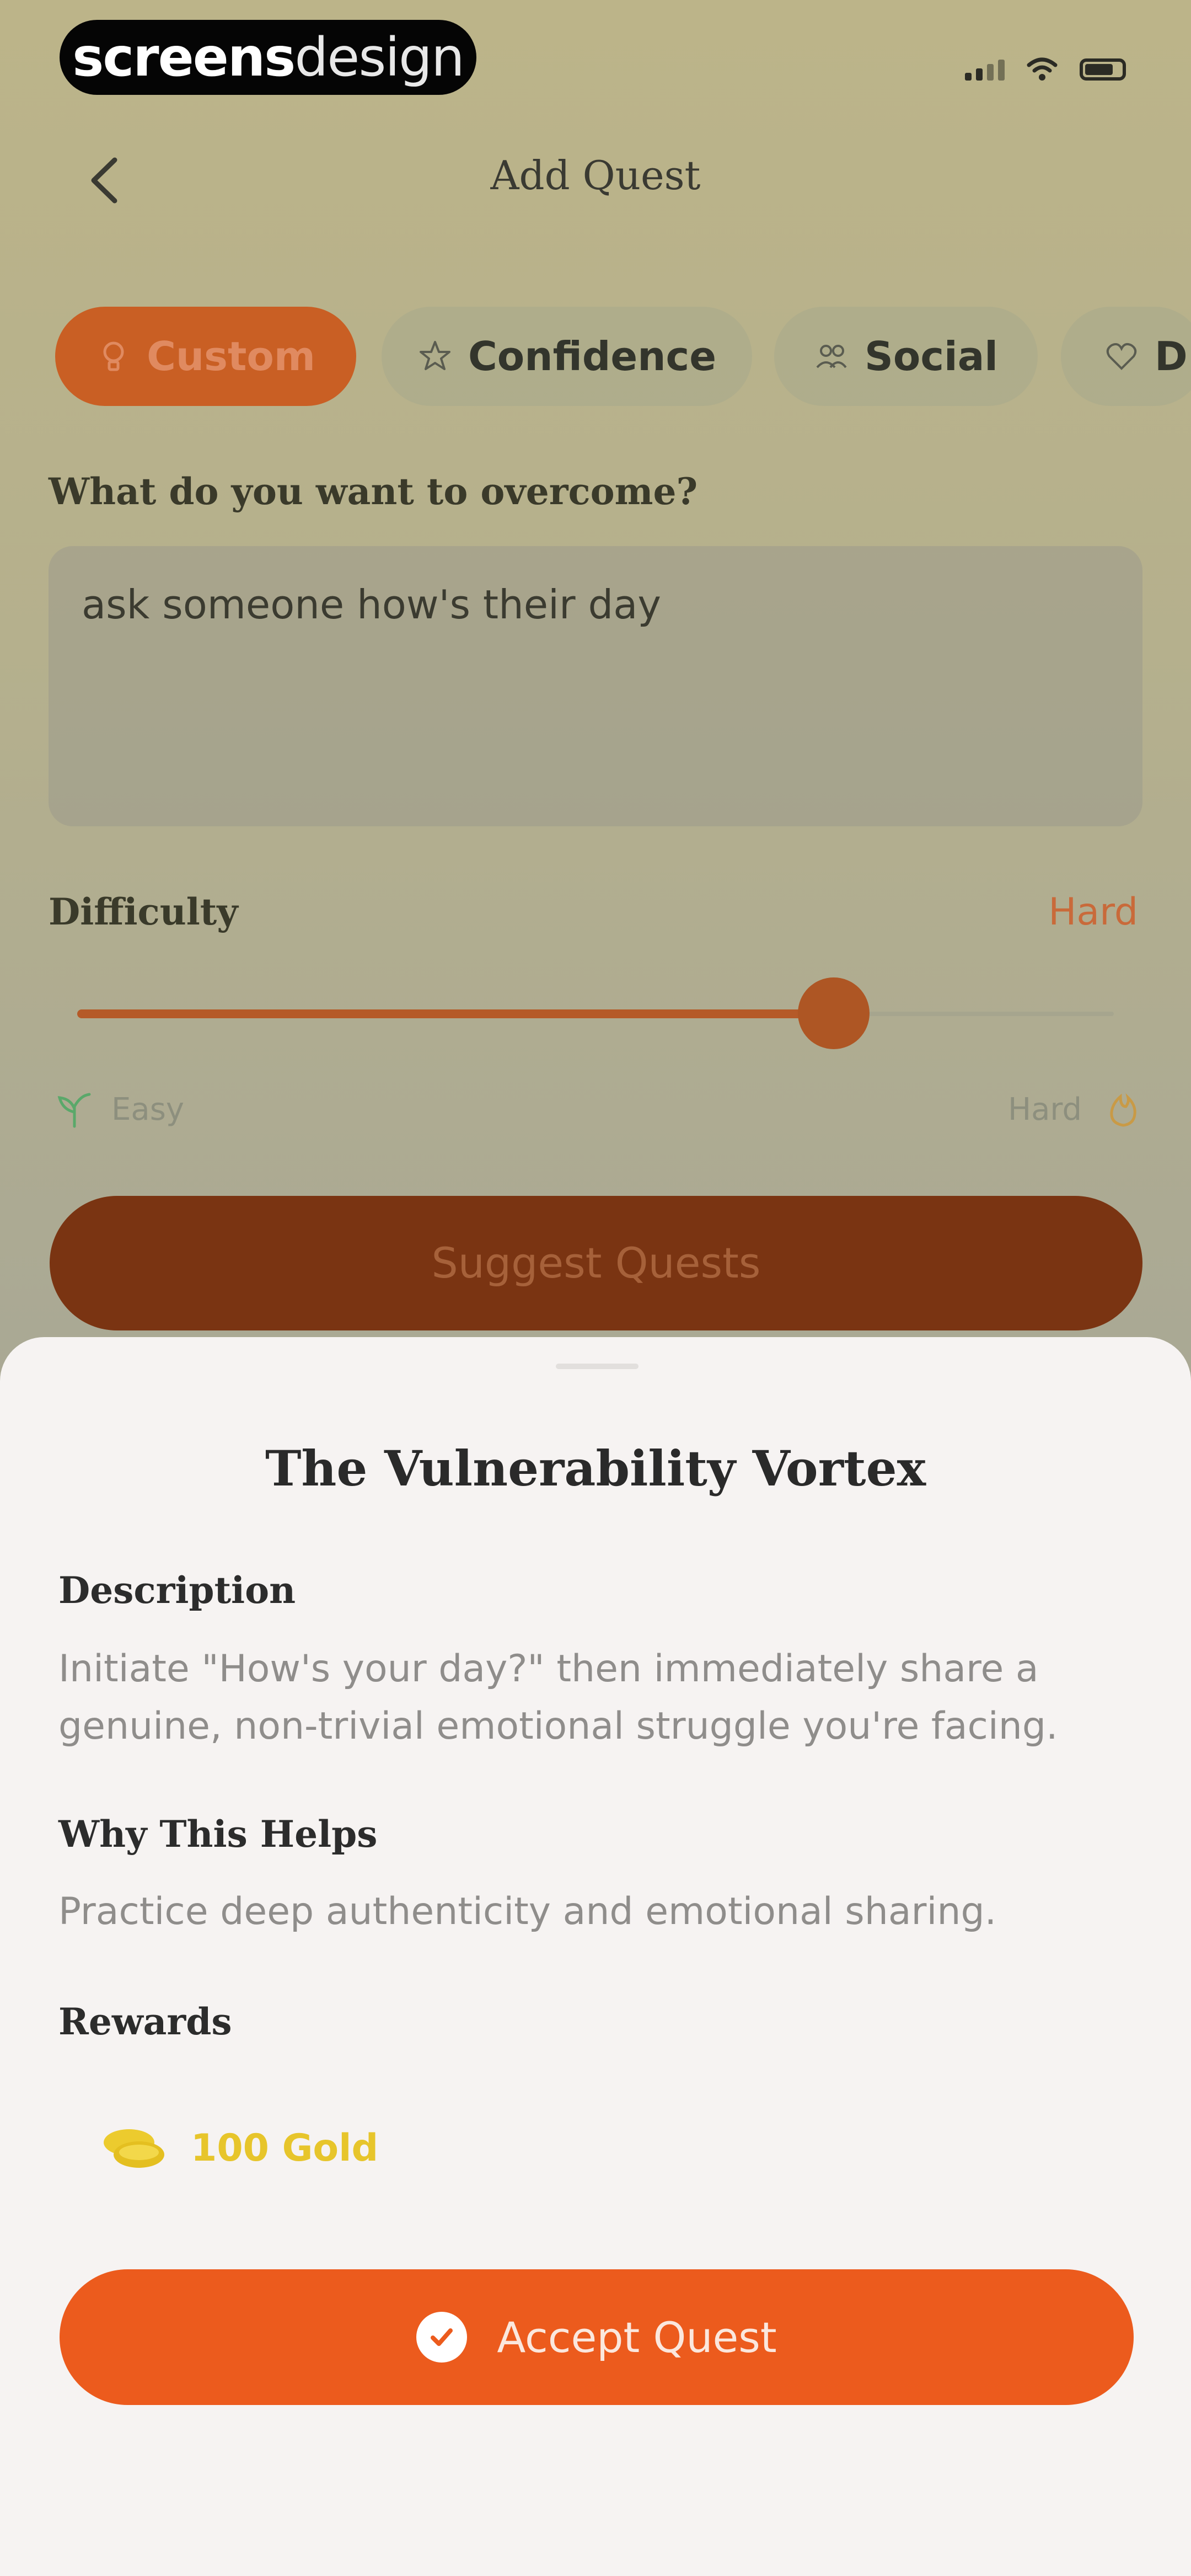  I want to click on easy-label: Easy, so click(148, 1109).